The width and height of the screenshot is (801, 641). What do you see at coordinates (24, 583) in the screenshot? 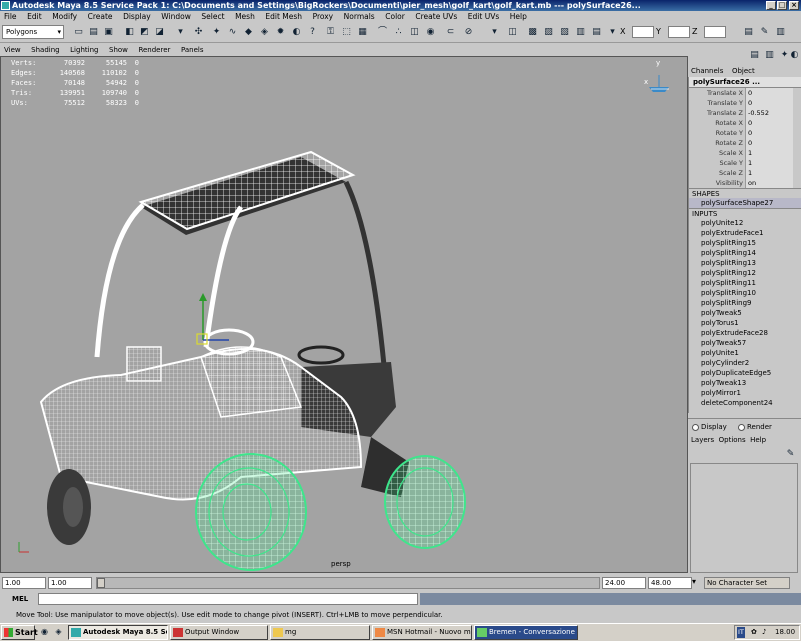
I see `start-time-field: 1.00` at bounding box center [24, 583].